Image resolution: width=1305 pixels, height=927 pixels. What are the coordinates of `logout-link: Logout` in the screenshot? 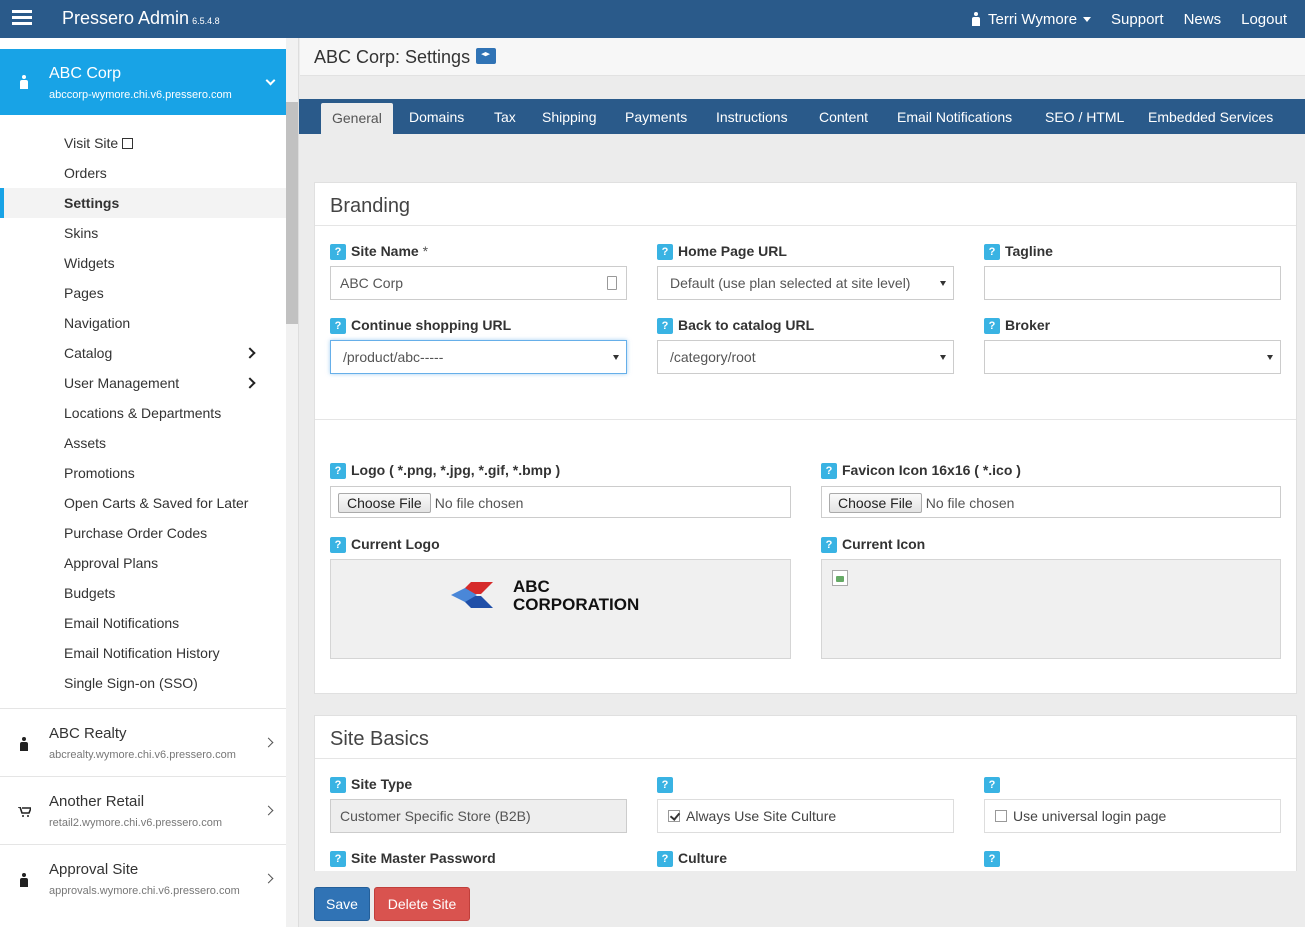 It's located at (1264, 19).